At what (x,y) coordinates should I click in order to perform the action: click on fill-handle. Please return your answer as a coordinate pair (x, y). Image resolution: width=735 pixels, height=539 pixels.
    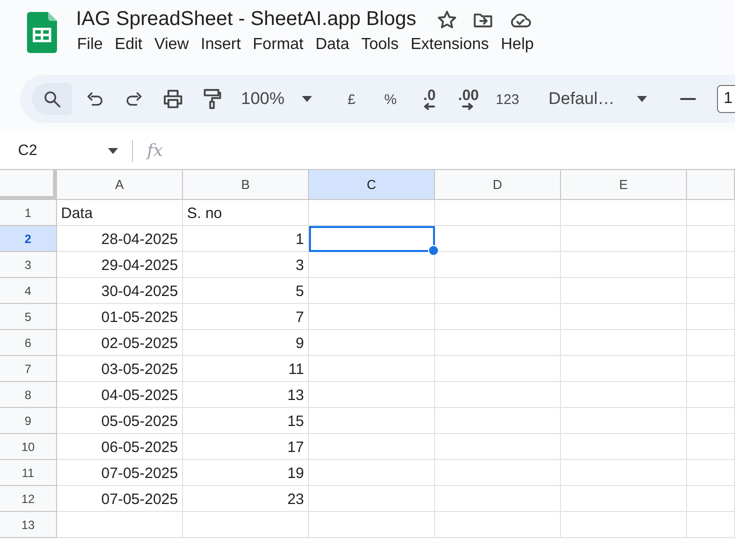
    Looking at the image, I should click on (433, 250).